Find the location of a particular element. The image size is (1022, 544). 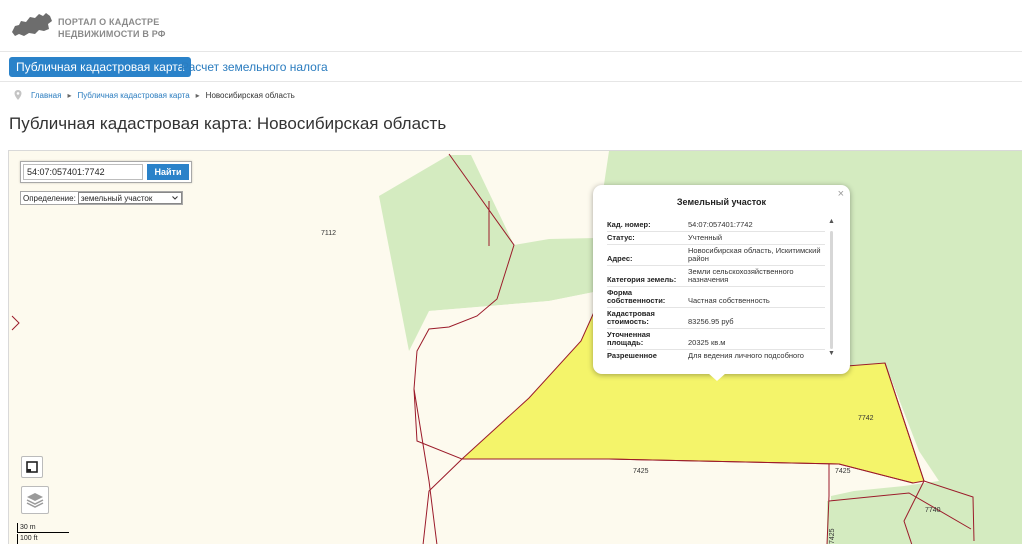

info-value: Для ведения личного подсобного is located at coordinates (746, 355).